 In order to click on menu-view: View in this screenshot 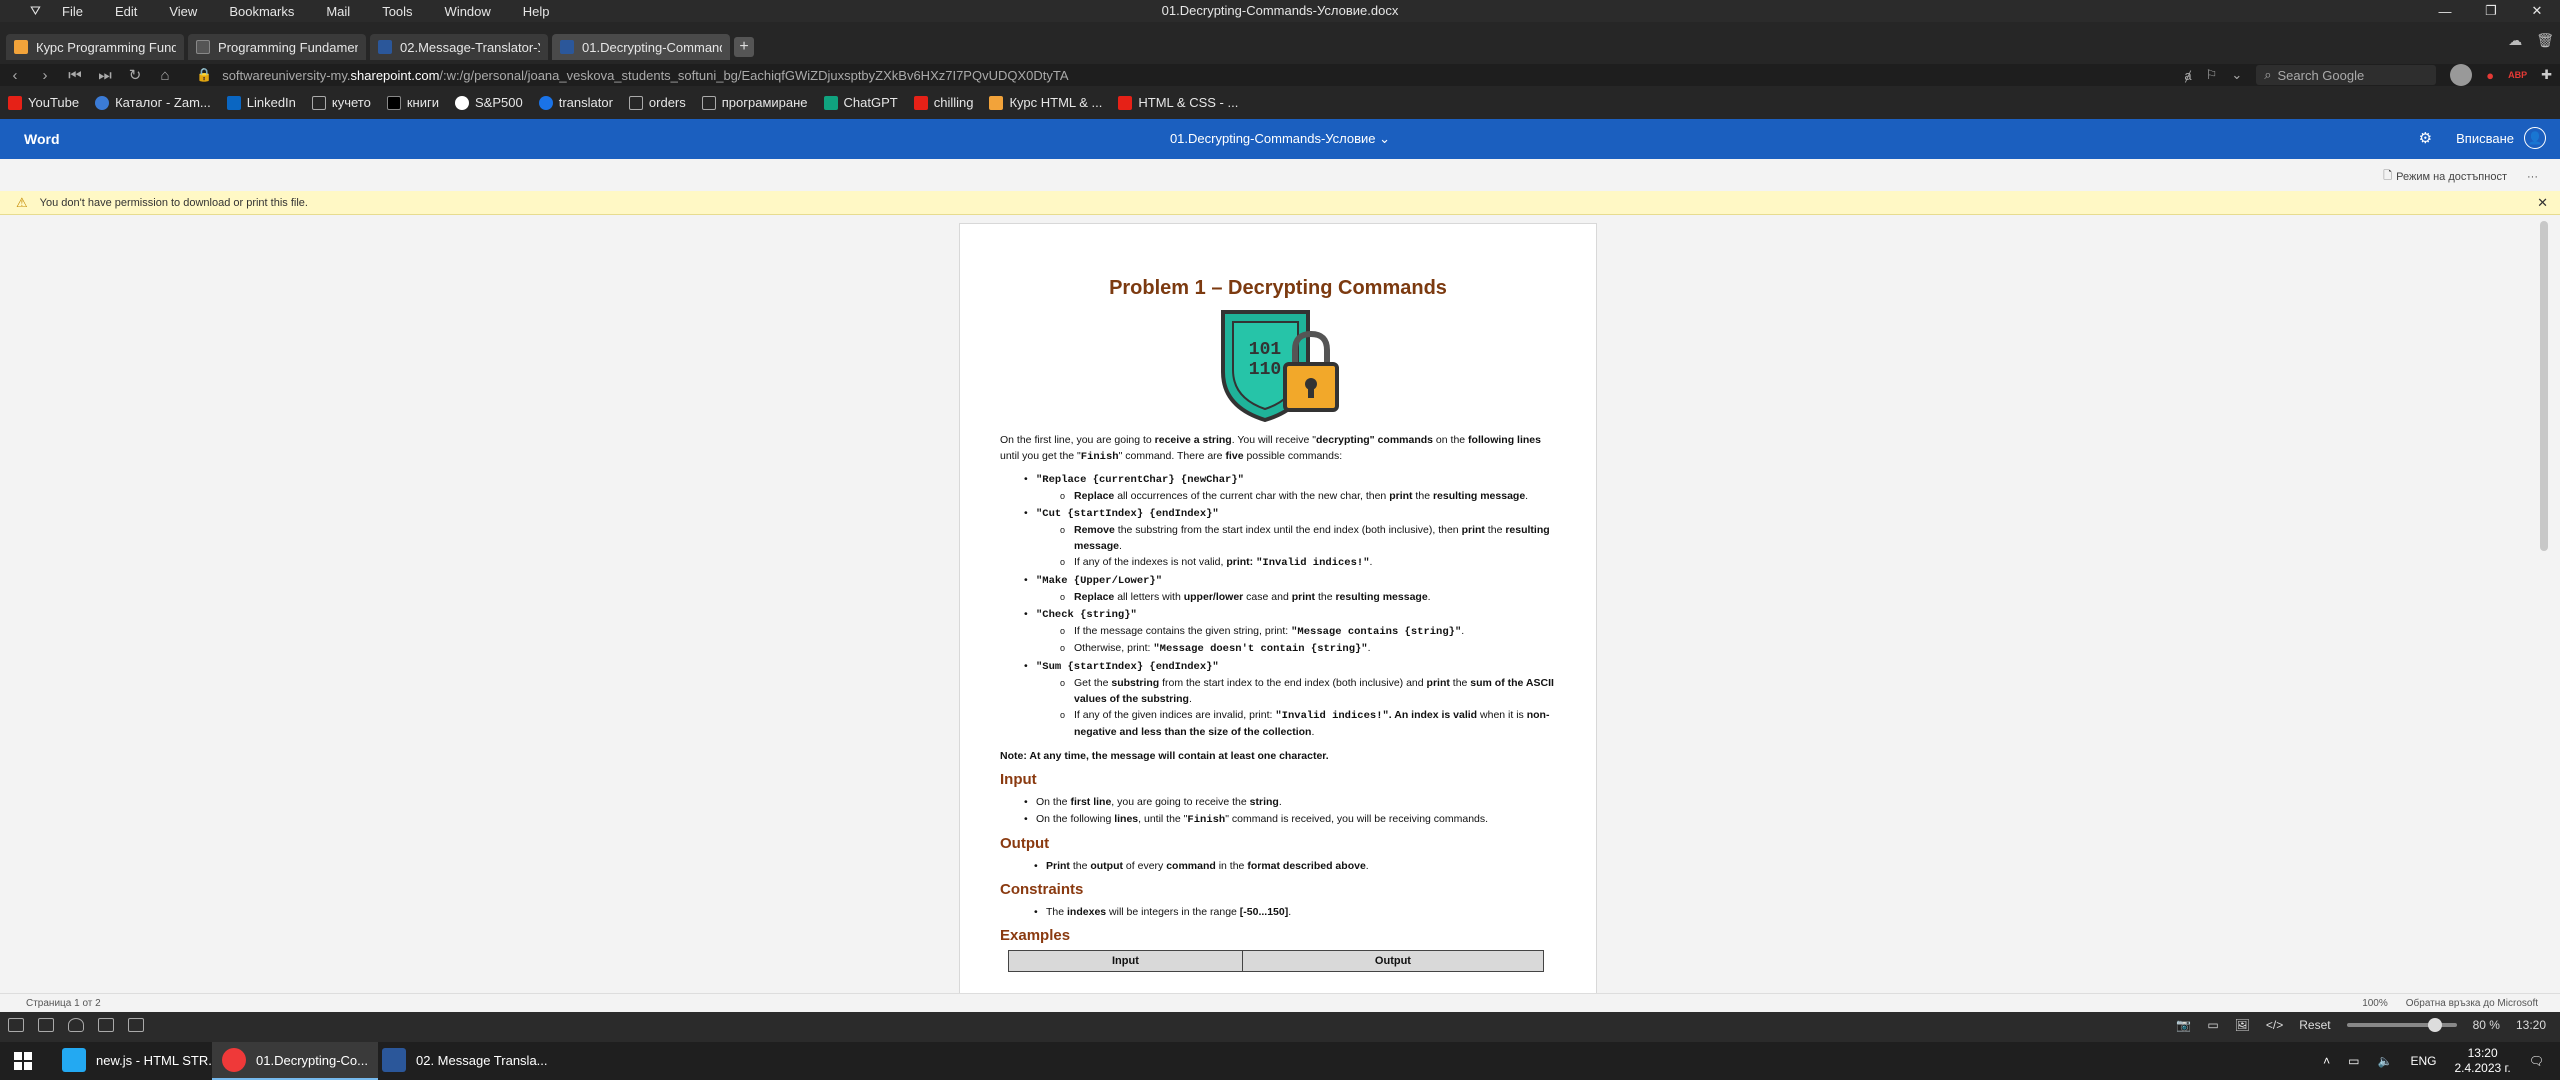, I will do `click(183, 11)`.